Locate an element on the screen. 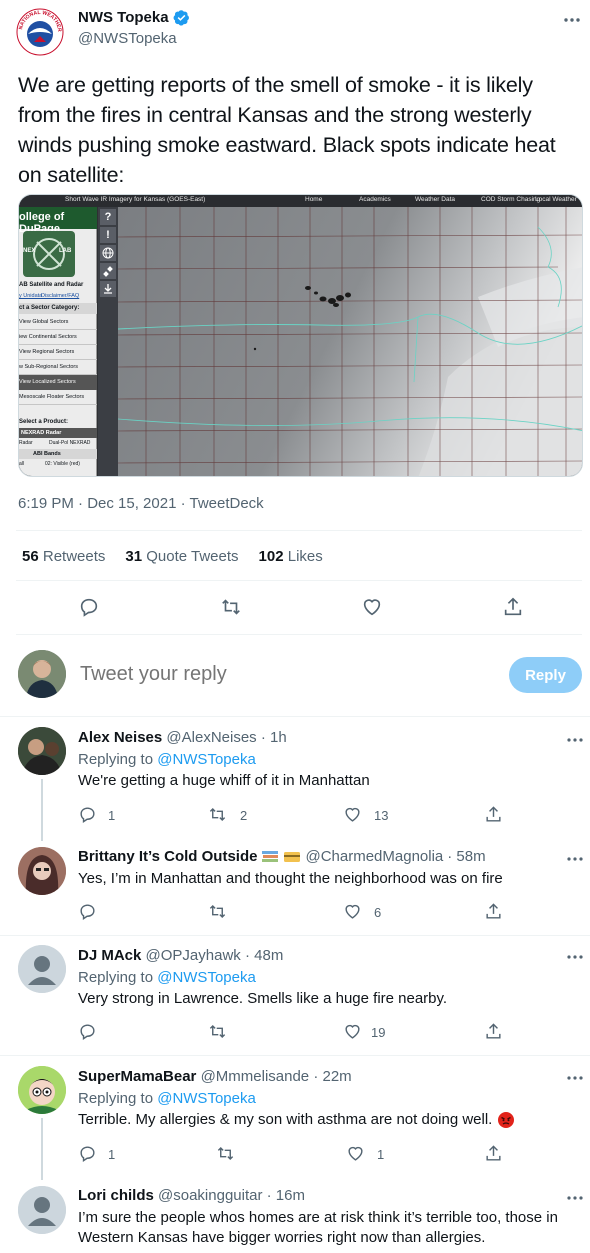  reply-time: · 22m is located at coordinates (332, 1076).